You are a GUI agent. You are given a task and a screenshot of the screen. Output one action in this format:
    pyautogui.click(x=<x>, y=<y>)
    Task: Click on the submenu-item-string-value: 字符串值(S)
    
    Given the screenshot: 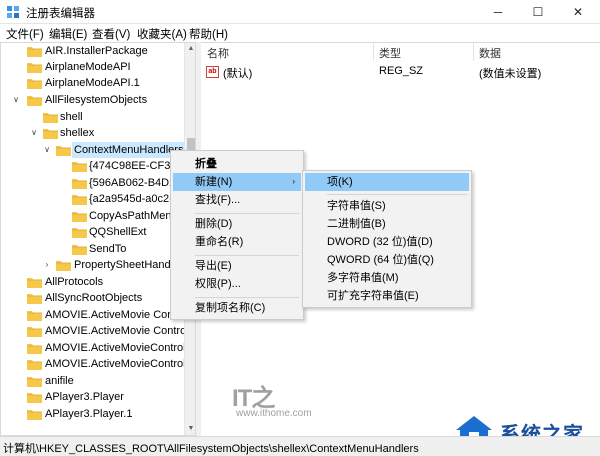 What is the action you would take?
    pyautogui.click(x=387, y=206)
    